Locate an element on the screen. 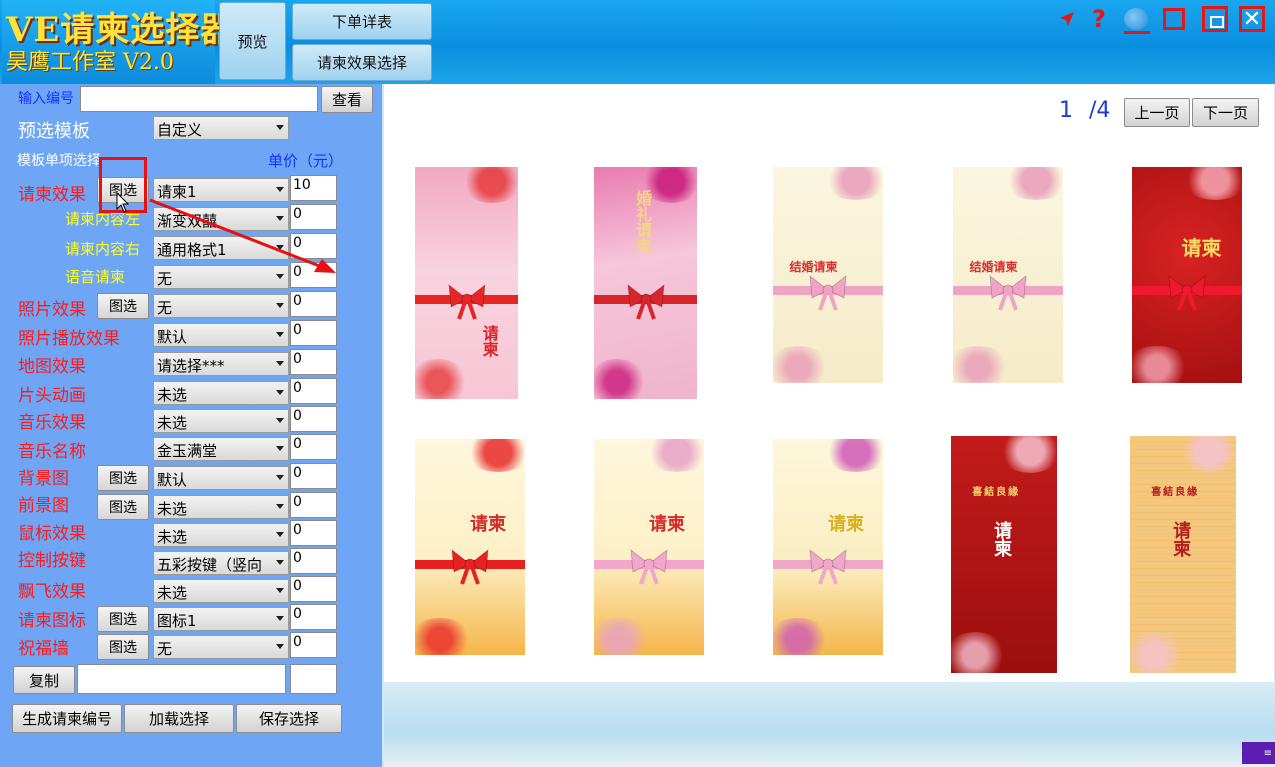  annotation-arrow is located at coordinates (242, 235).